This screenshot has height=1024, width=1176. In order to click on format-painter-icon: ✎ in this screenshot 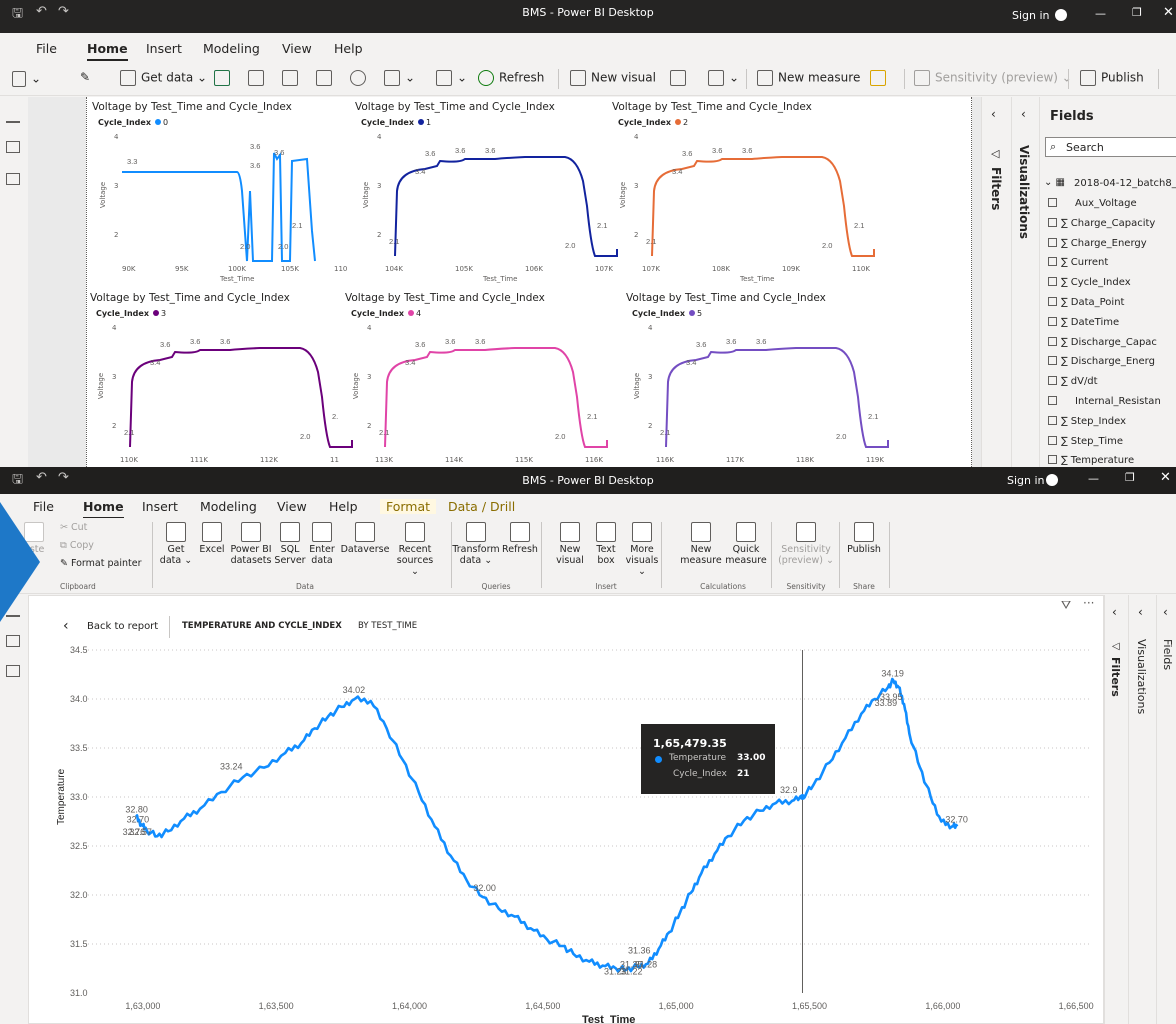, I will do `click(85, 77)`.